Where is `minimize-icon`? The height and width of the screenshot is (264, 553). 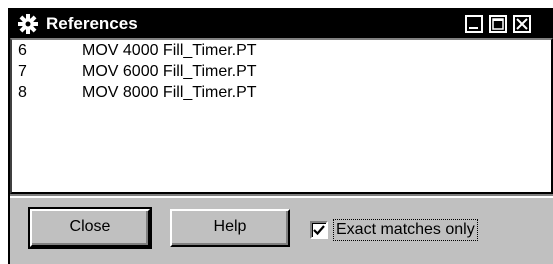
minimize-icon is located at coordinates (473, 28).